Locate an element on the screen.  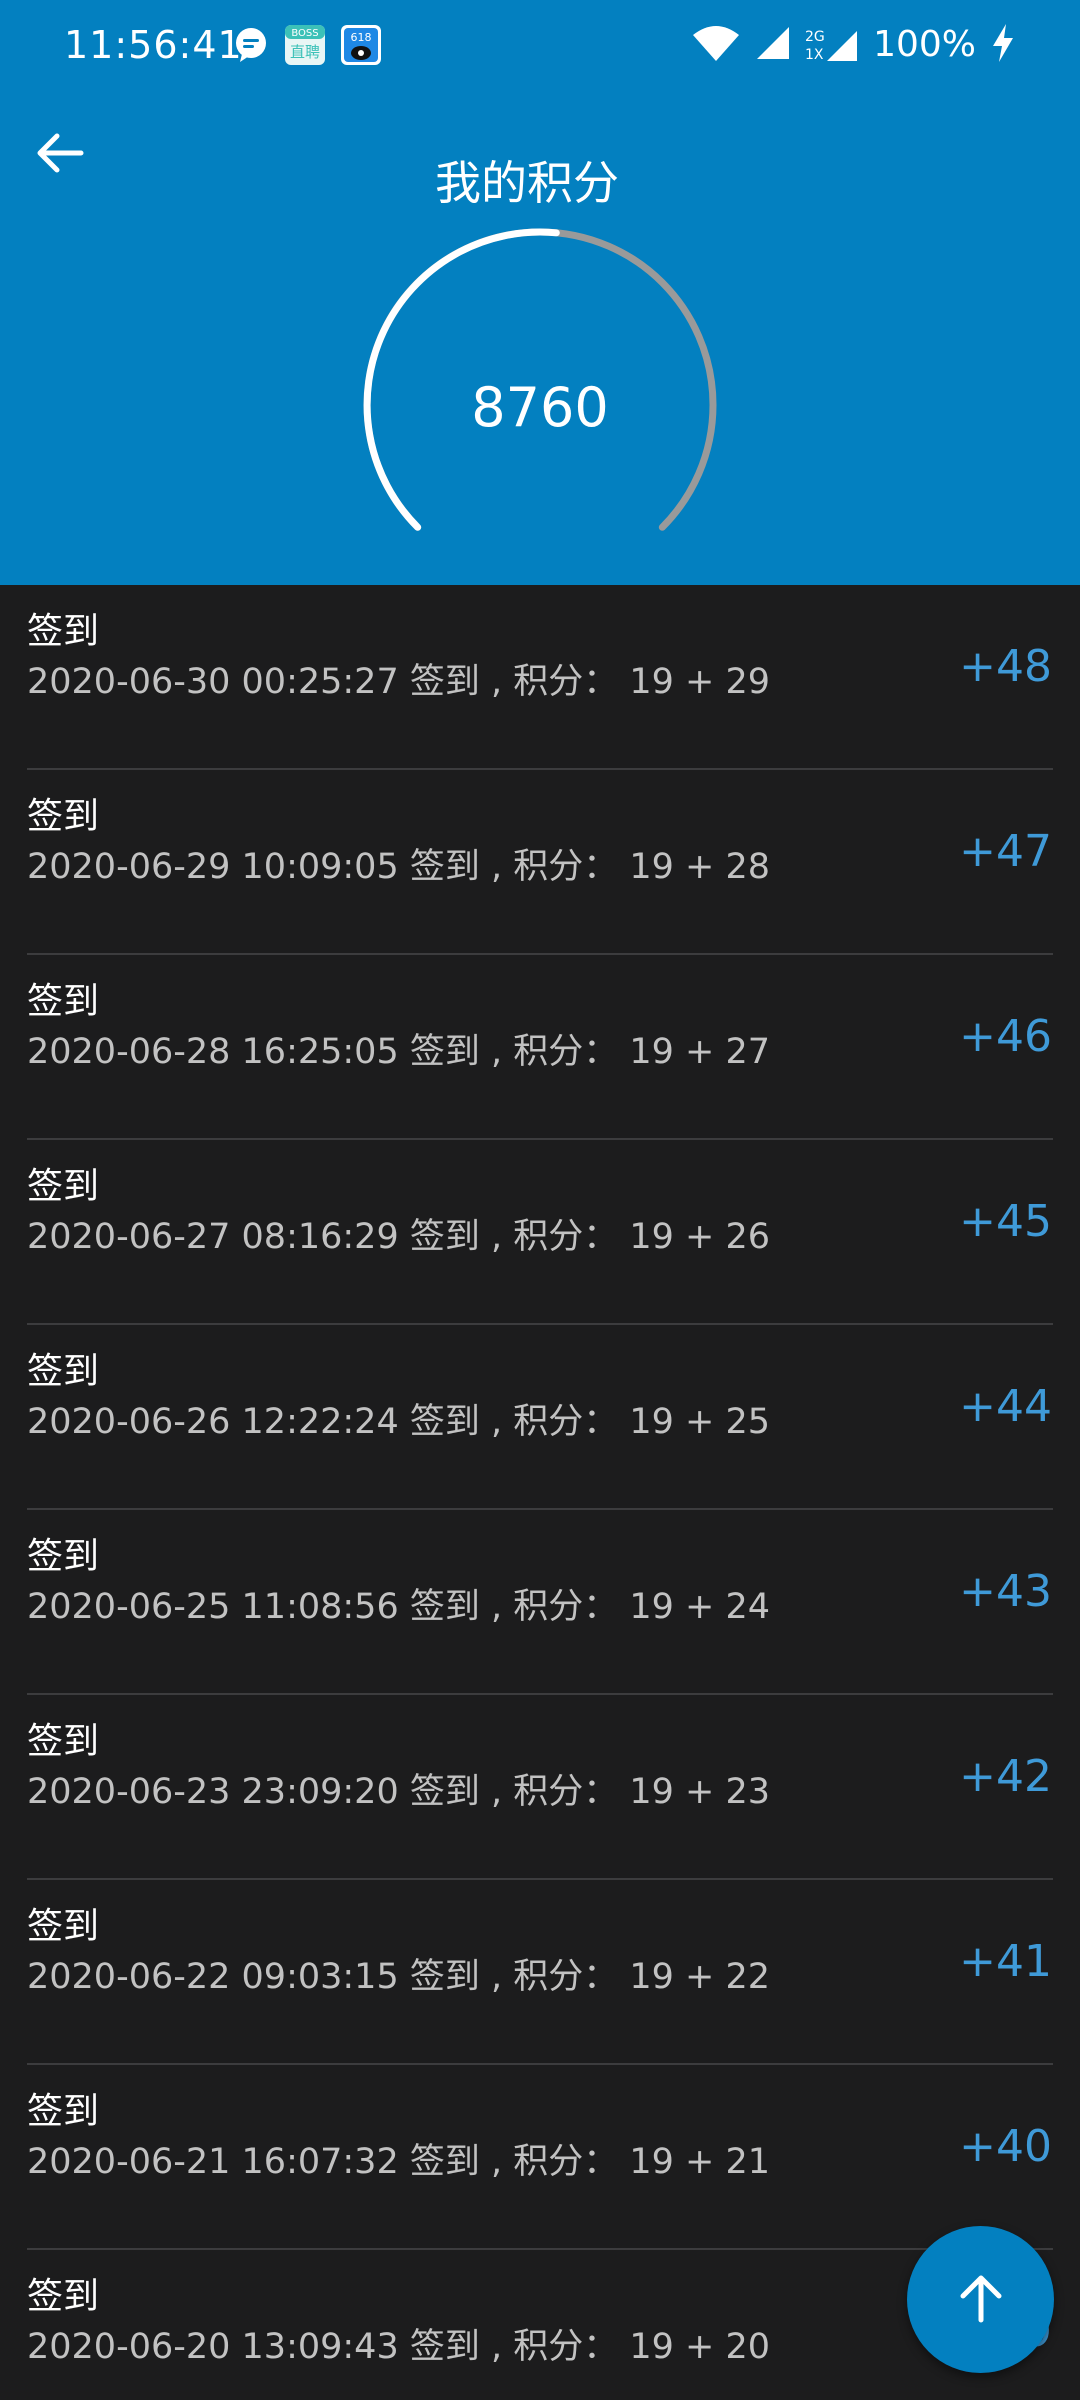
record-detail: 2020-06-28 16:25:05 签到 , 积分： 19 + 27 is located at coordinates (398, 1052).